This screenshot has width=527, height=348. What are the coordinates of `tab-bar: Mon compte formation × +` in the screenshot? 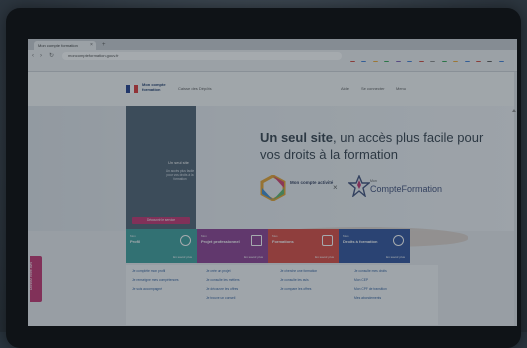 It's located at (272, 44).